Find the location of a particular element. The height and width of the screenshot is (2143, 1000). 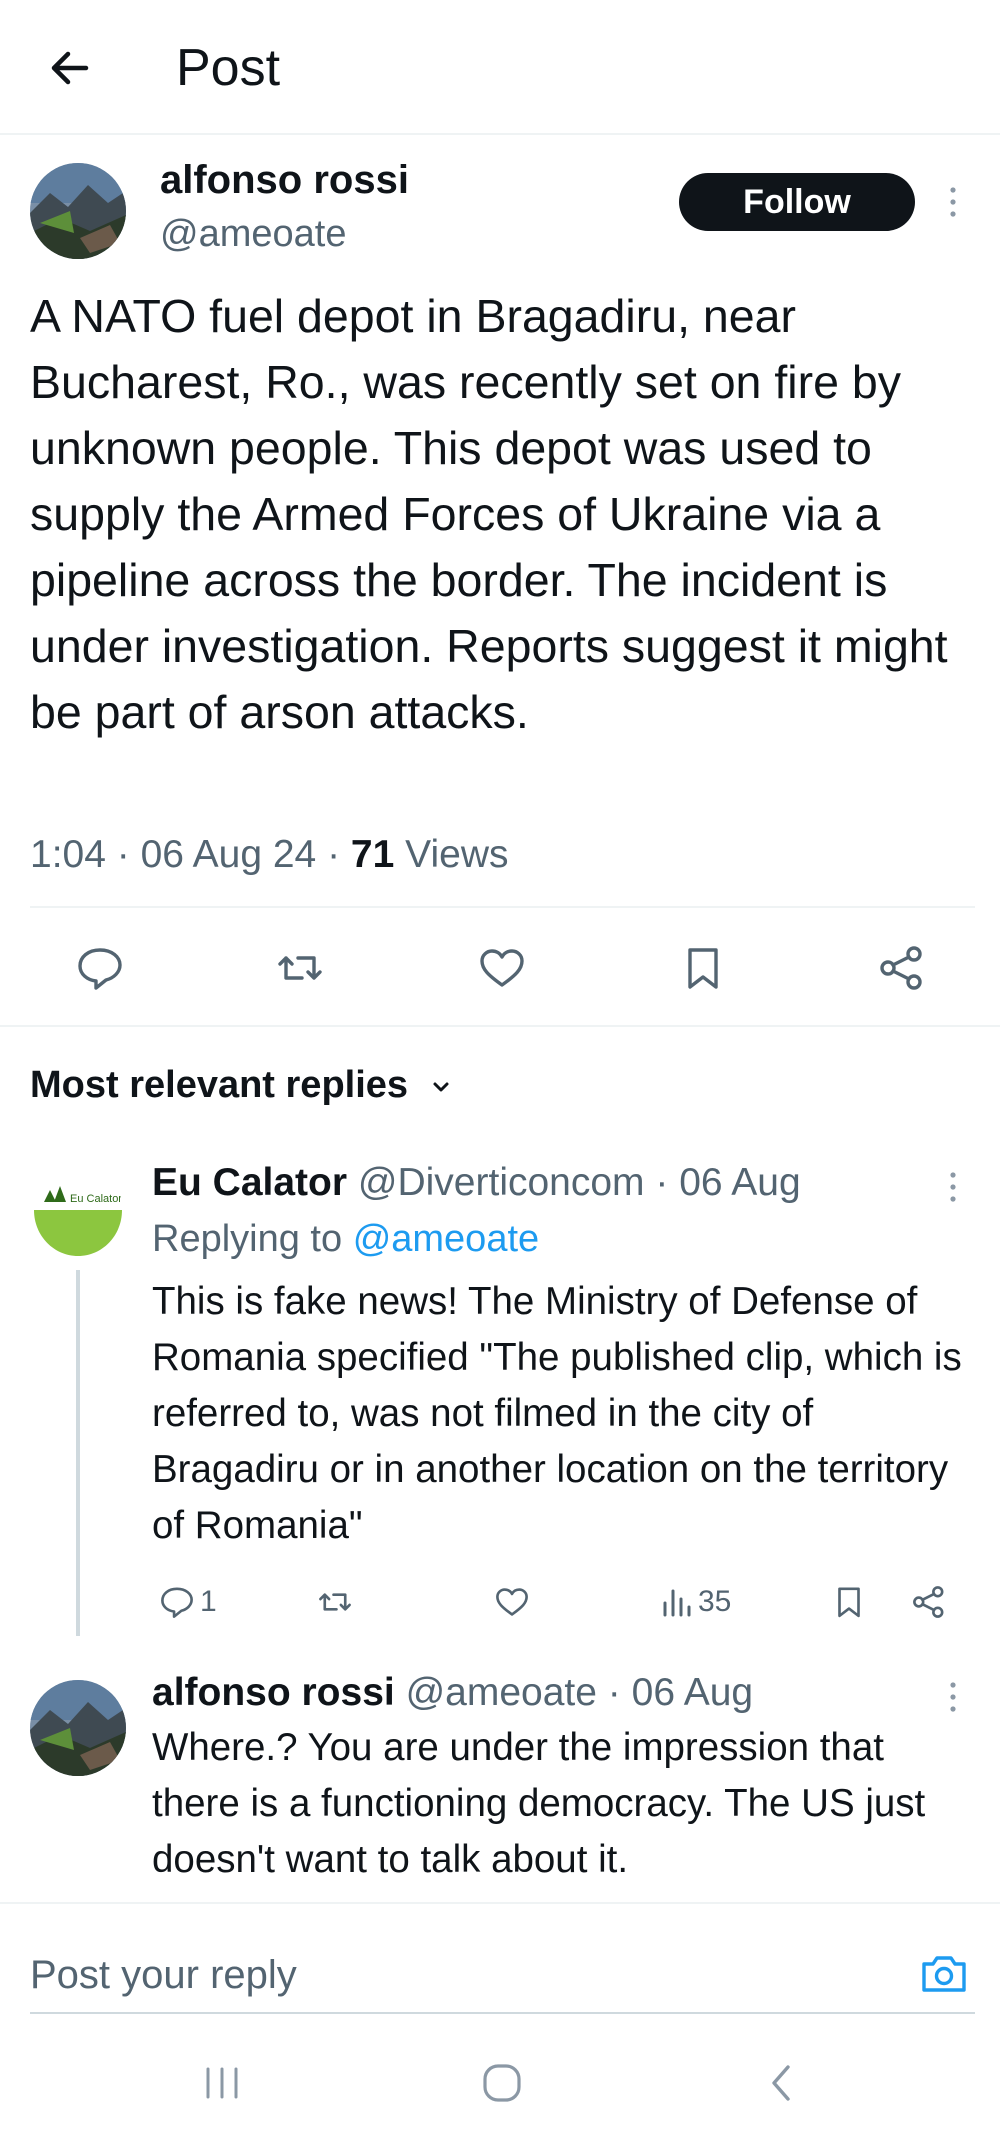

replies-sort-selector: Most relevant replies is located at coordinates (242, 1085).